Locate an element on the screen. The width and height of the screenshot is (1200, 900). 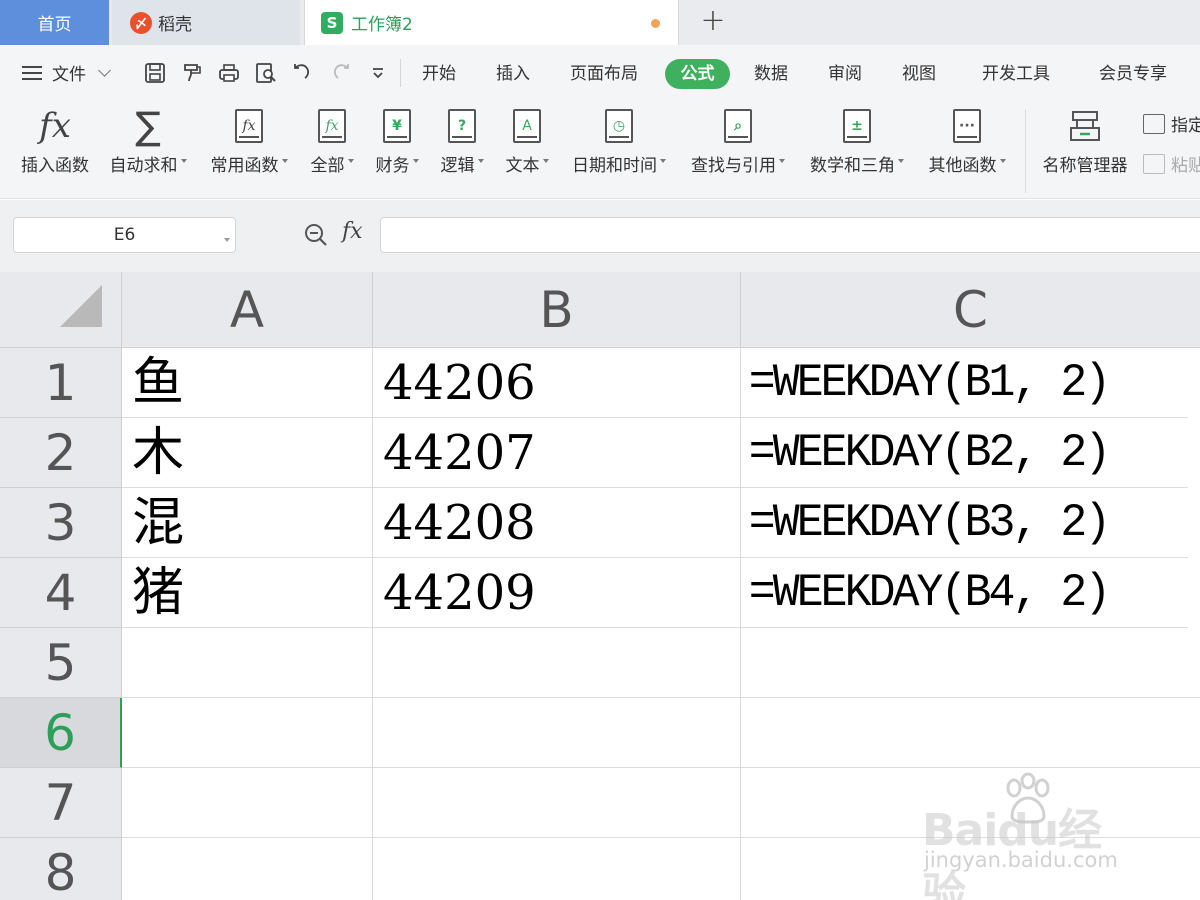
cell-c2: =WEEKDAY(B2, 2) is located at coordinates (965, 453).